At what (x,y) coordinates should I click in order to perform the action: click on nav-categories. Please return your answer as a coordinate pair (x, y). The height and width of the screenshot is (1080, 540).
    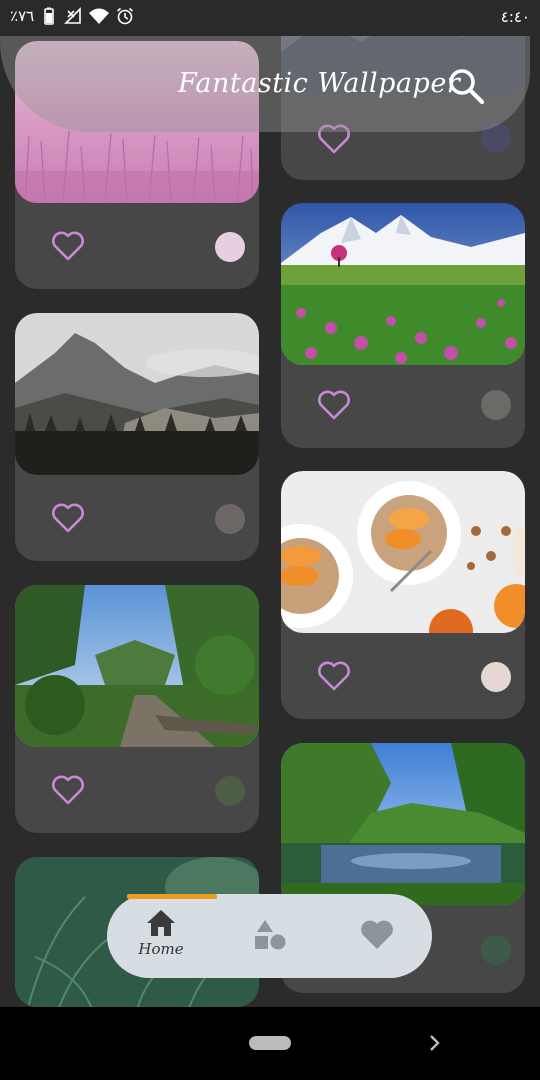
    Looking at the image, I should click on (270, 938).